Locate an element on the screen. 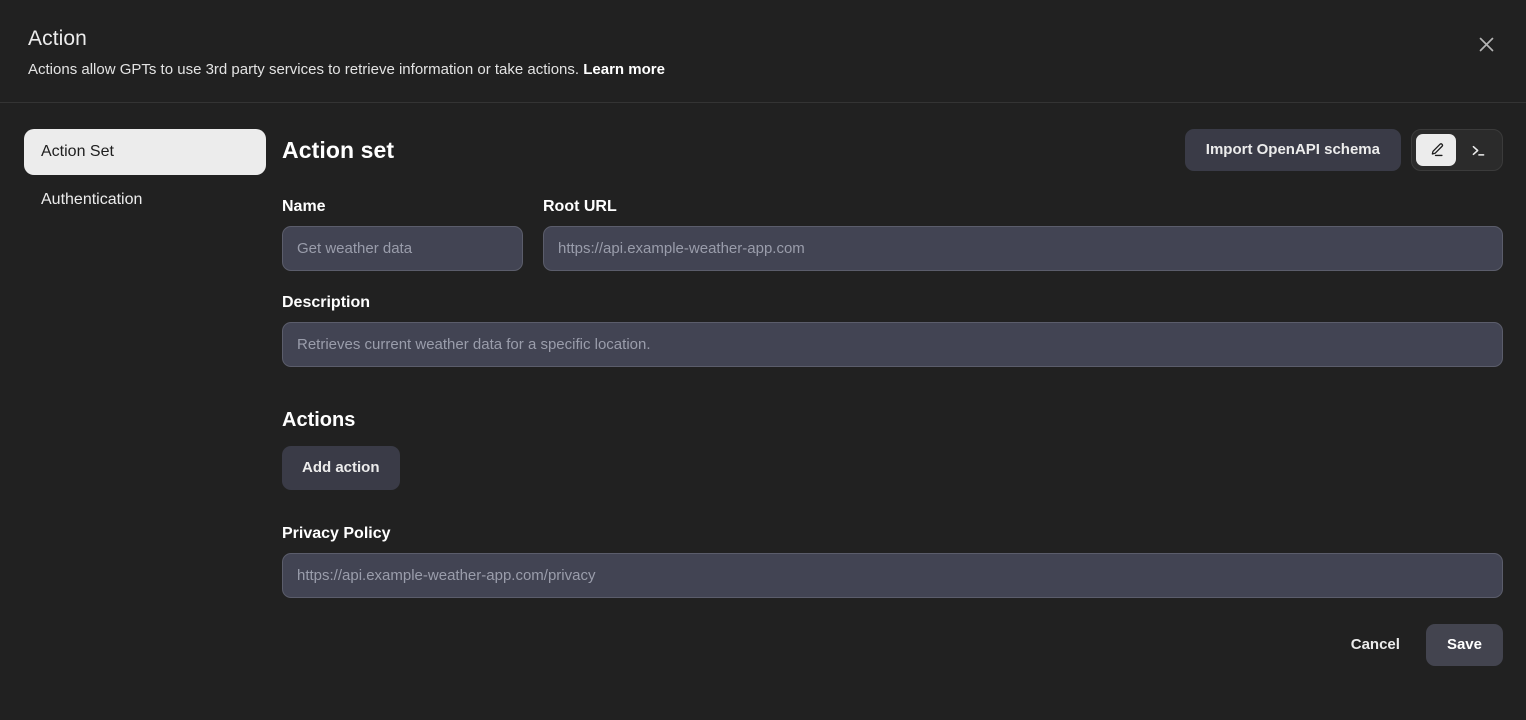 The width and height of the screenshot is (1526, 720). privacy-policy-field-group: Privacy Policy is located at coordinates (892, 561).